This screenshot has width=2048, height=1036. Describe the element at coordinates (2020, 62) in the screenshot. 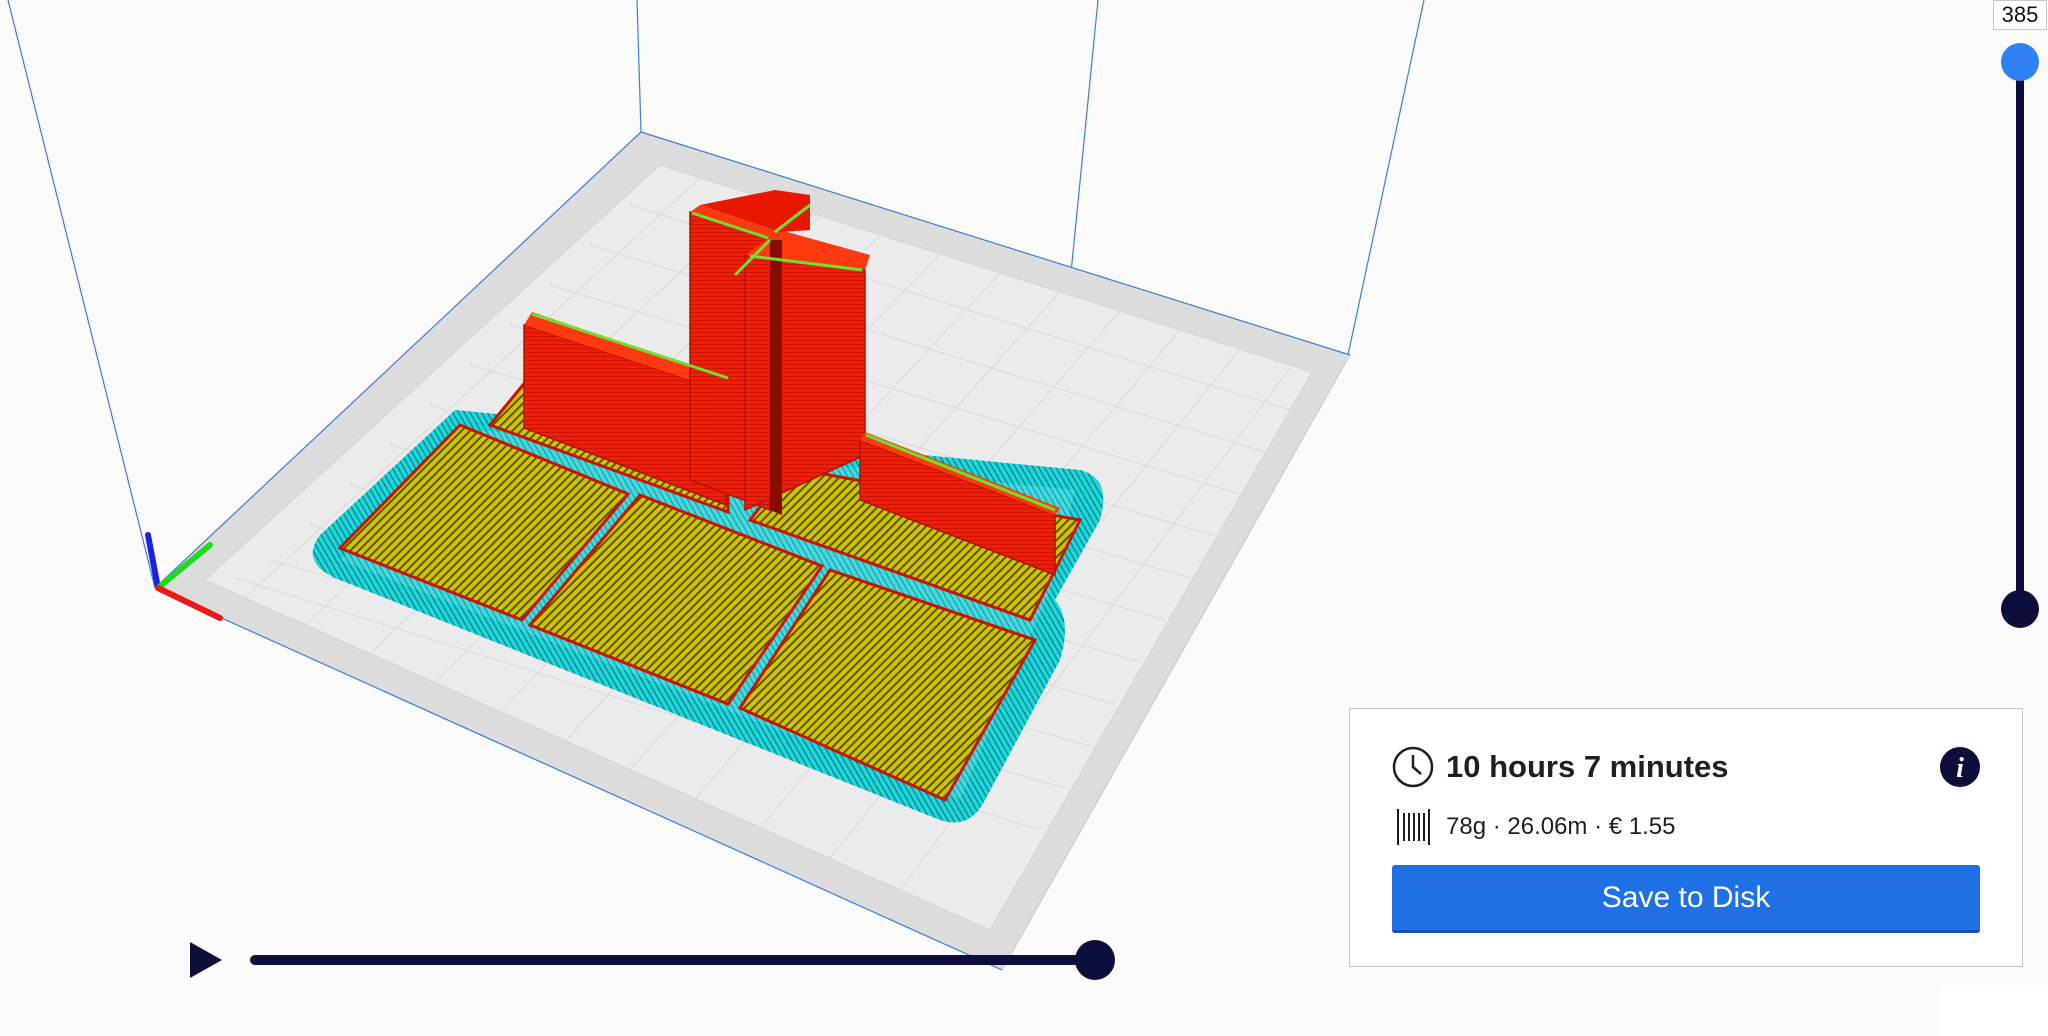

I see `layer-slider-top-handle` at that location.